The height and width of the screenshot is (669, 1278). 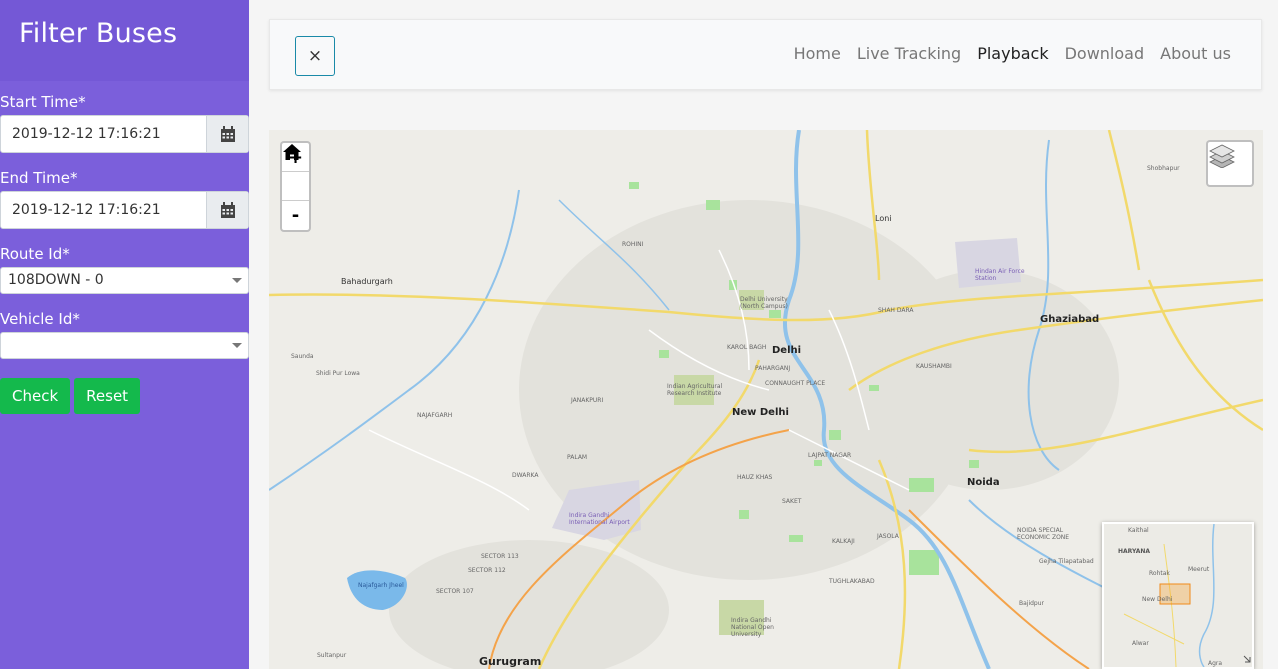 I want to click on label-gurugram: Gurugram, so click(x=510, y=661).